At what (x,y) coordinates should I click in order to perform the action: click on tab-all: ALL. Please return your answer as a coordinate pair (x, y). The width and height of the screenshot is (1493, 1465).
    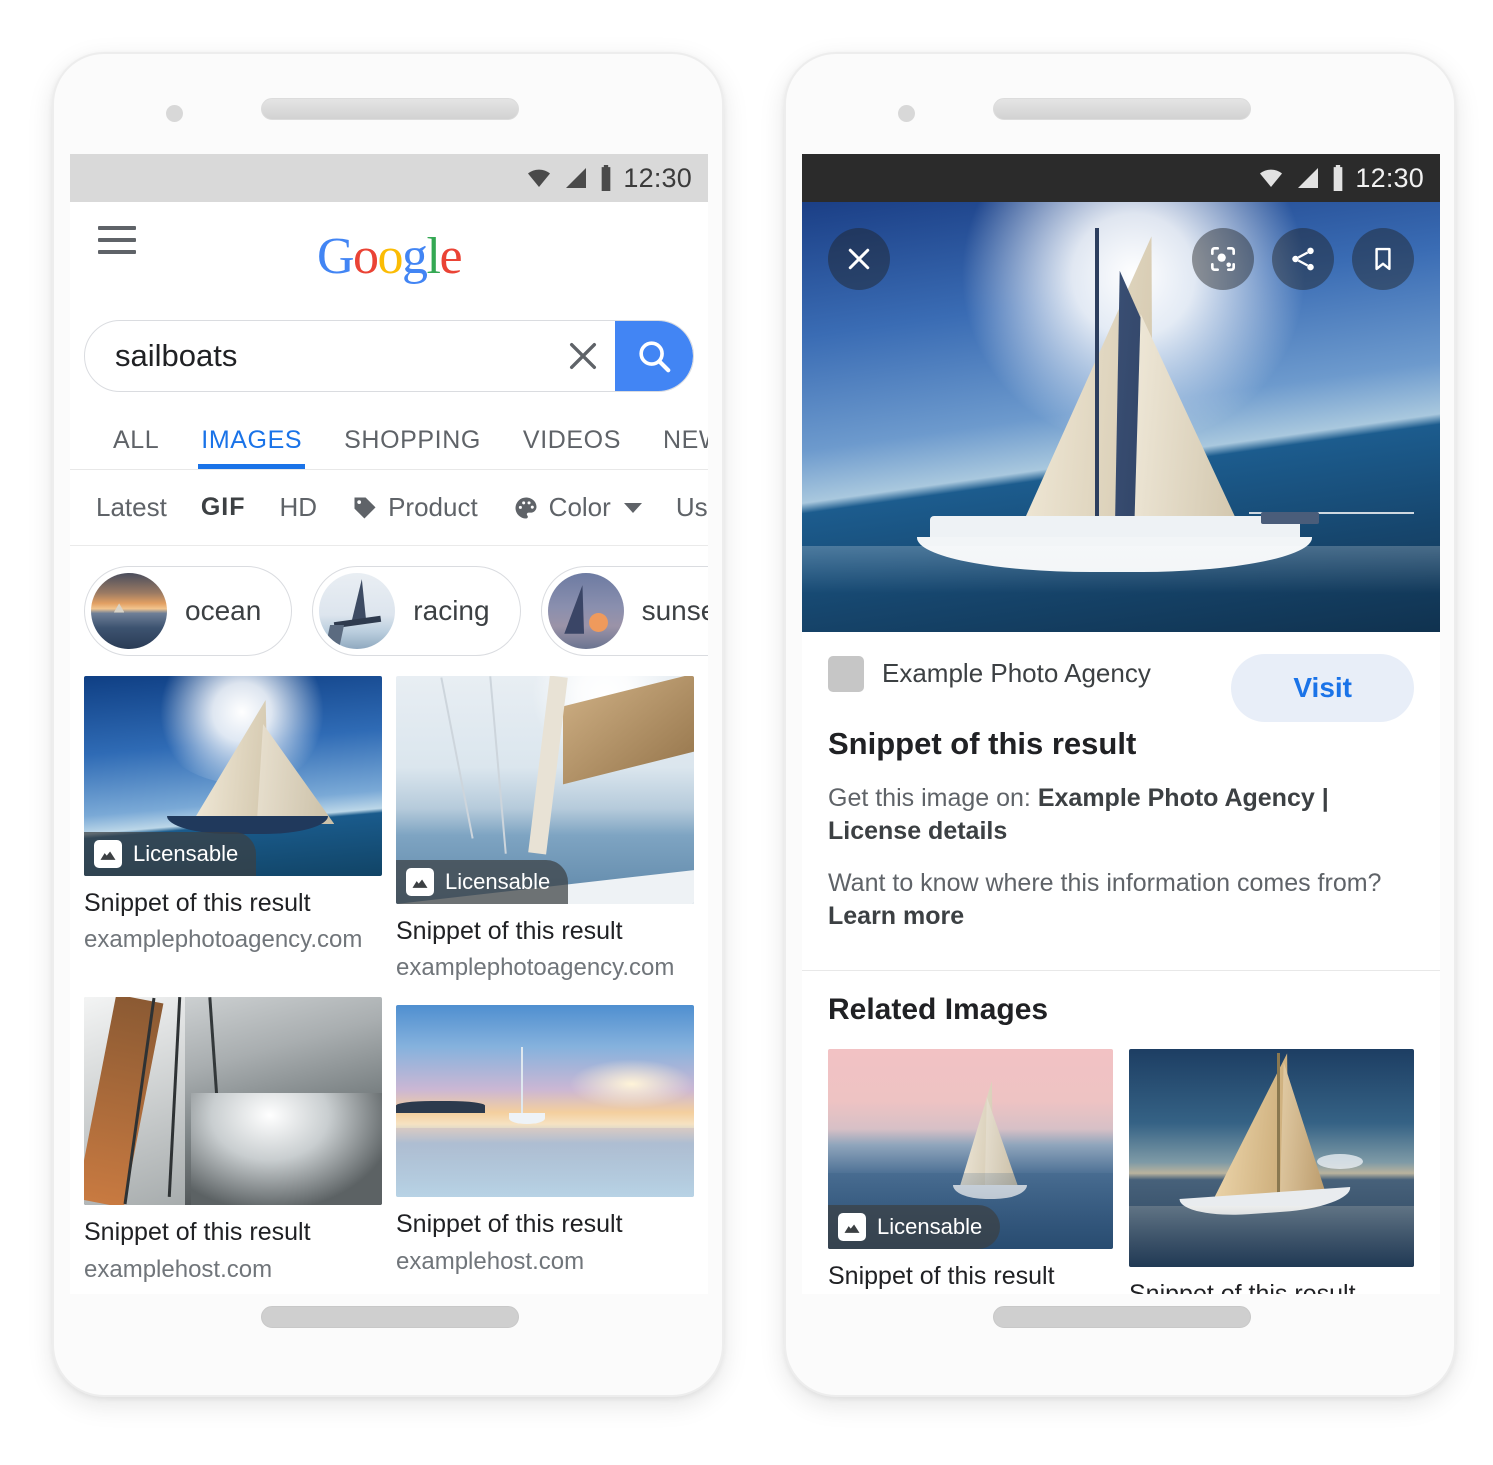
    Looking at the image, I should click on (136, 447).